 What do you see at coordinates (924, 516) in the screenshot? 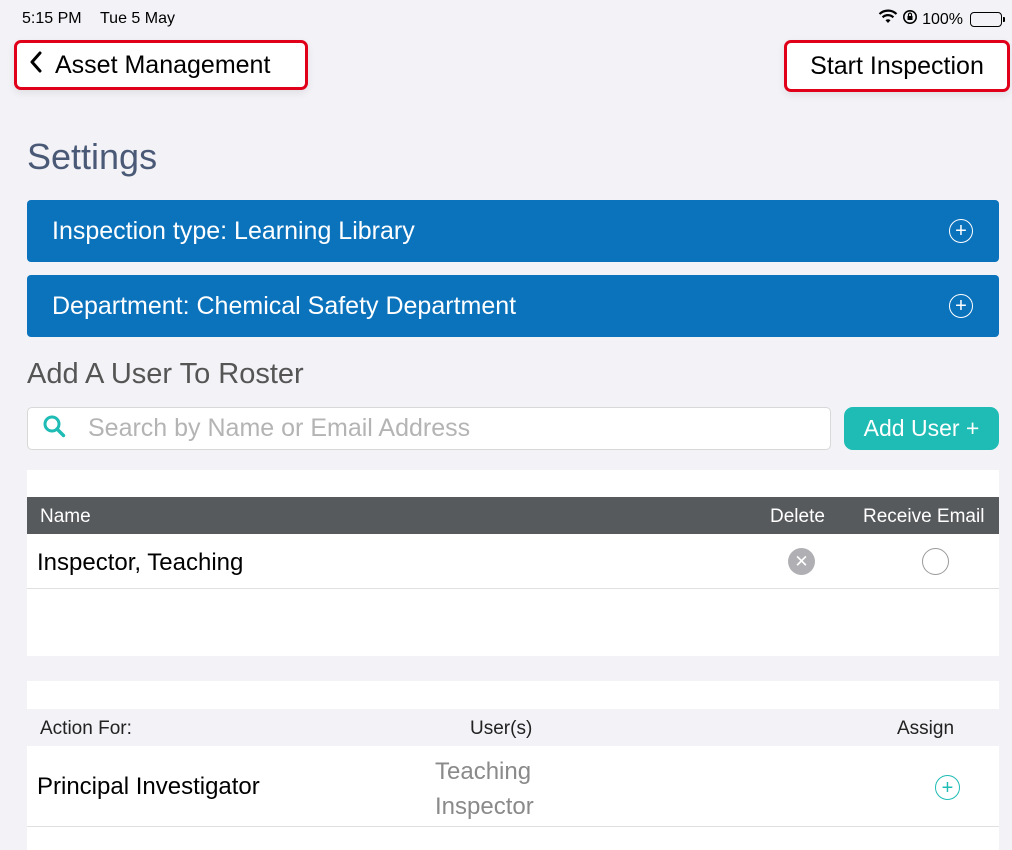
I see `column-header-receive-email: Receive Email` at bounding box center [924, 516].